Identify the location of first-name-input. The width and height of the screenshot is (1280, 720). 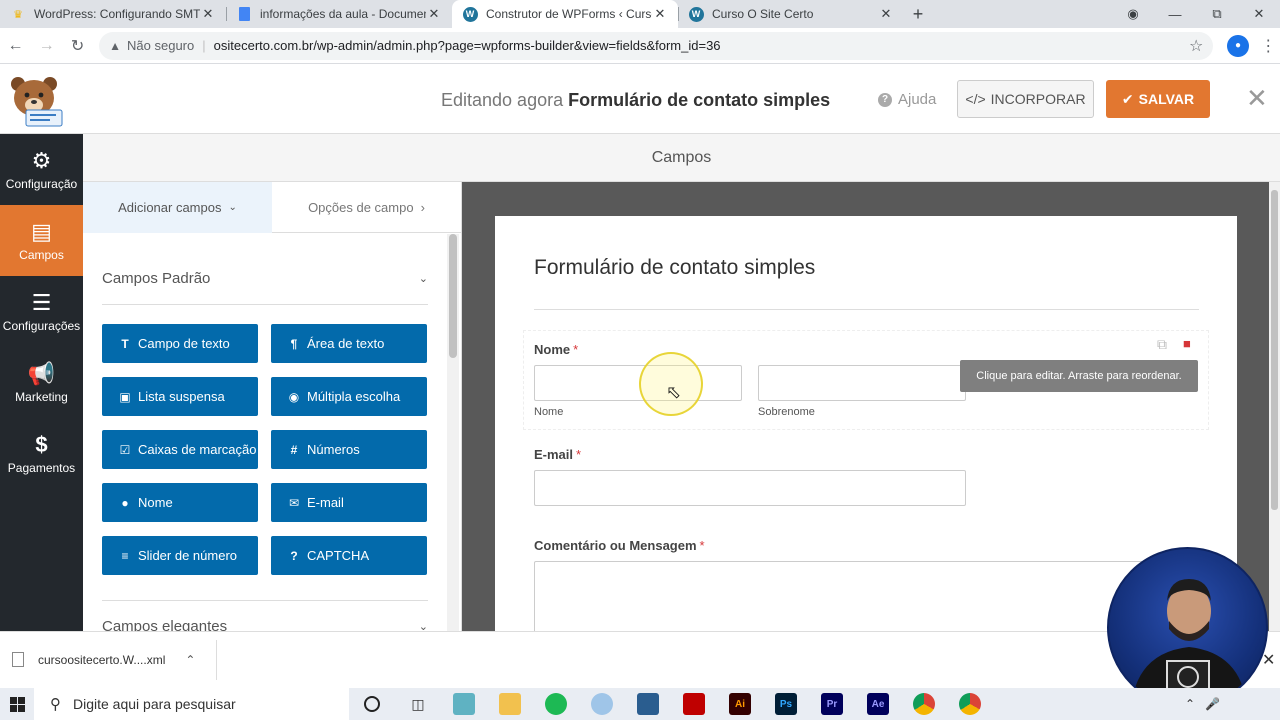
(638, 383).